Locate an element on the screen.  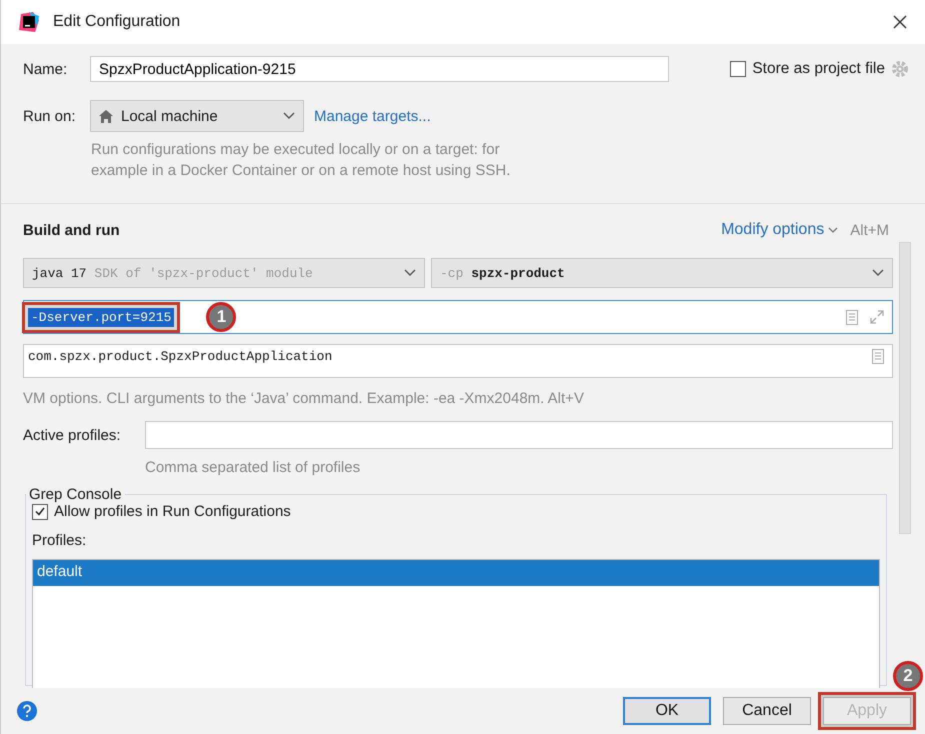
vm-options-text: -Dserver.port=9215 is located at coordinates (101, 317).